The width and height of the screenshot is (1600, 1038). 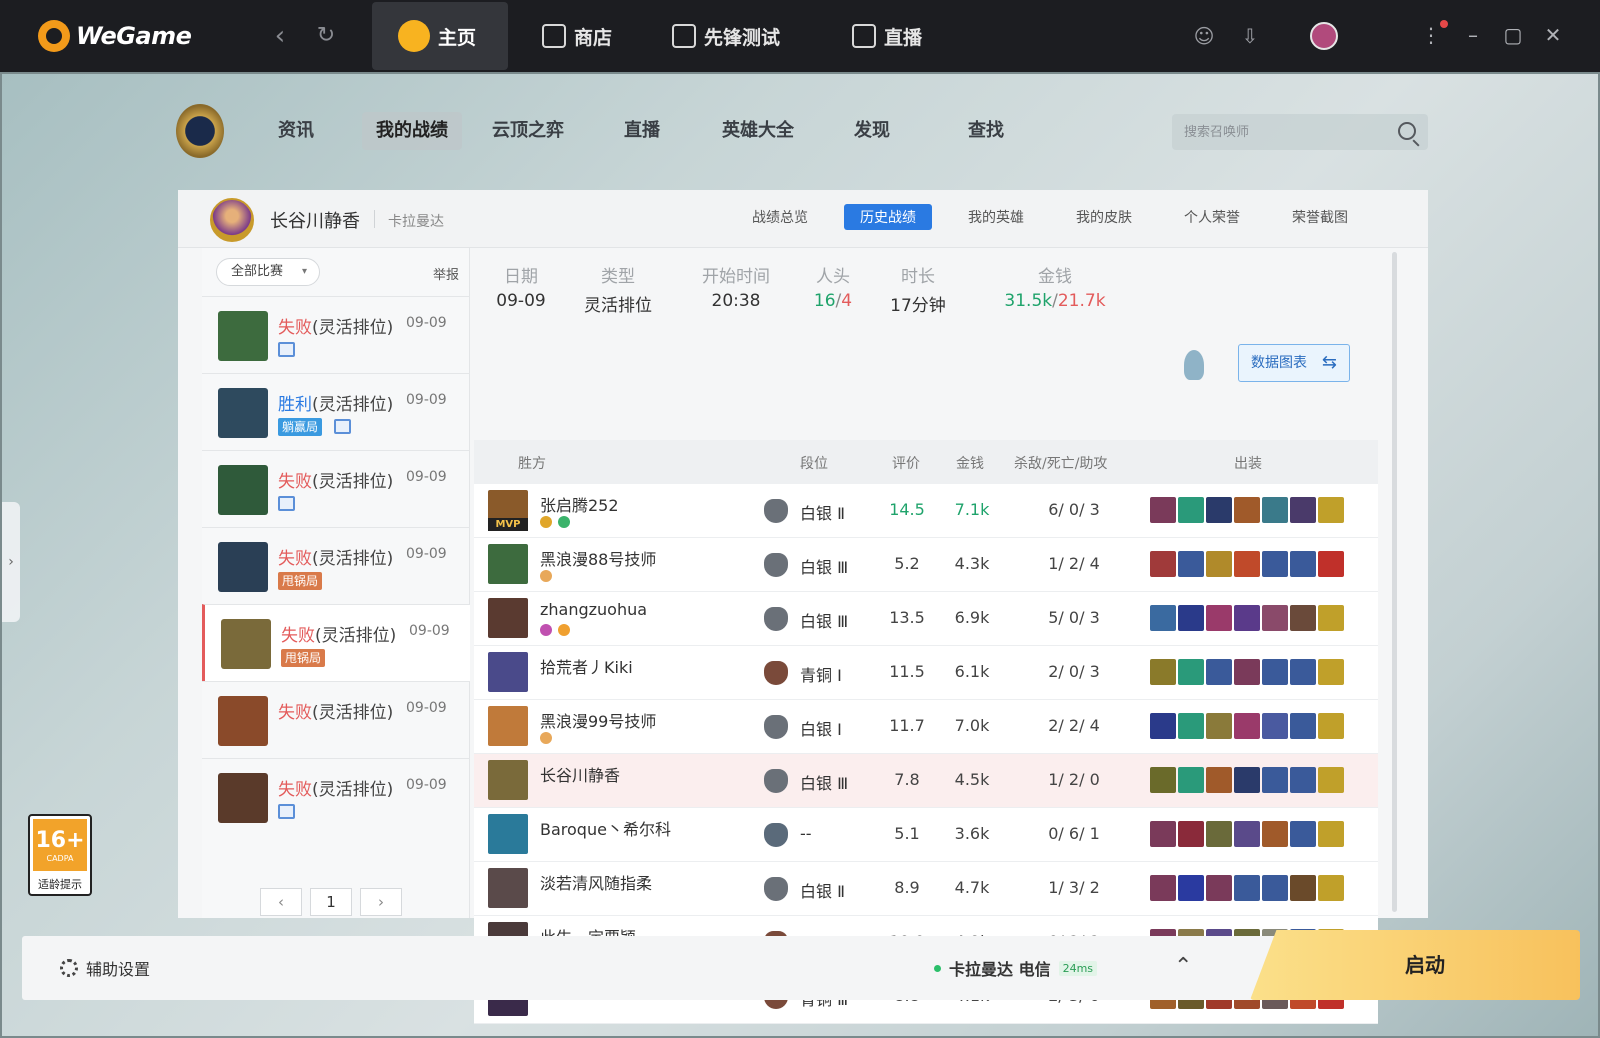 I want to click on game-tab-my-record: 我的战绩, so click(x=412, y=131).